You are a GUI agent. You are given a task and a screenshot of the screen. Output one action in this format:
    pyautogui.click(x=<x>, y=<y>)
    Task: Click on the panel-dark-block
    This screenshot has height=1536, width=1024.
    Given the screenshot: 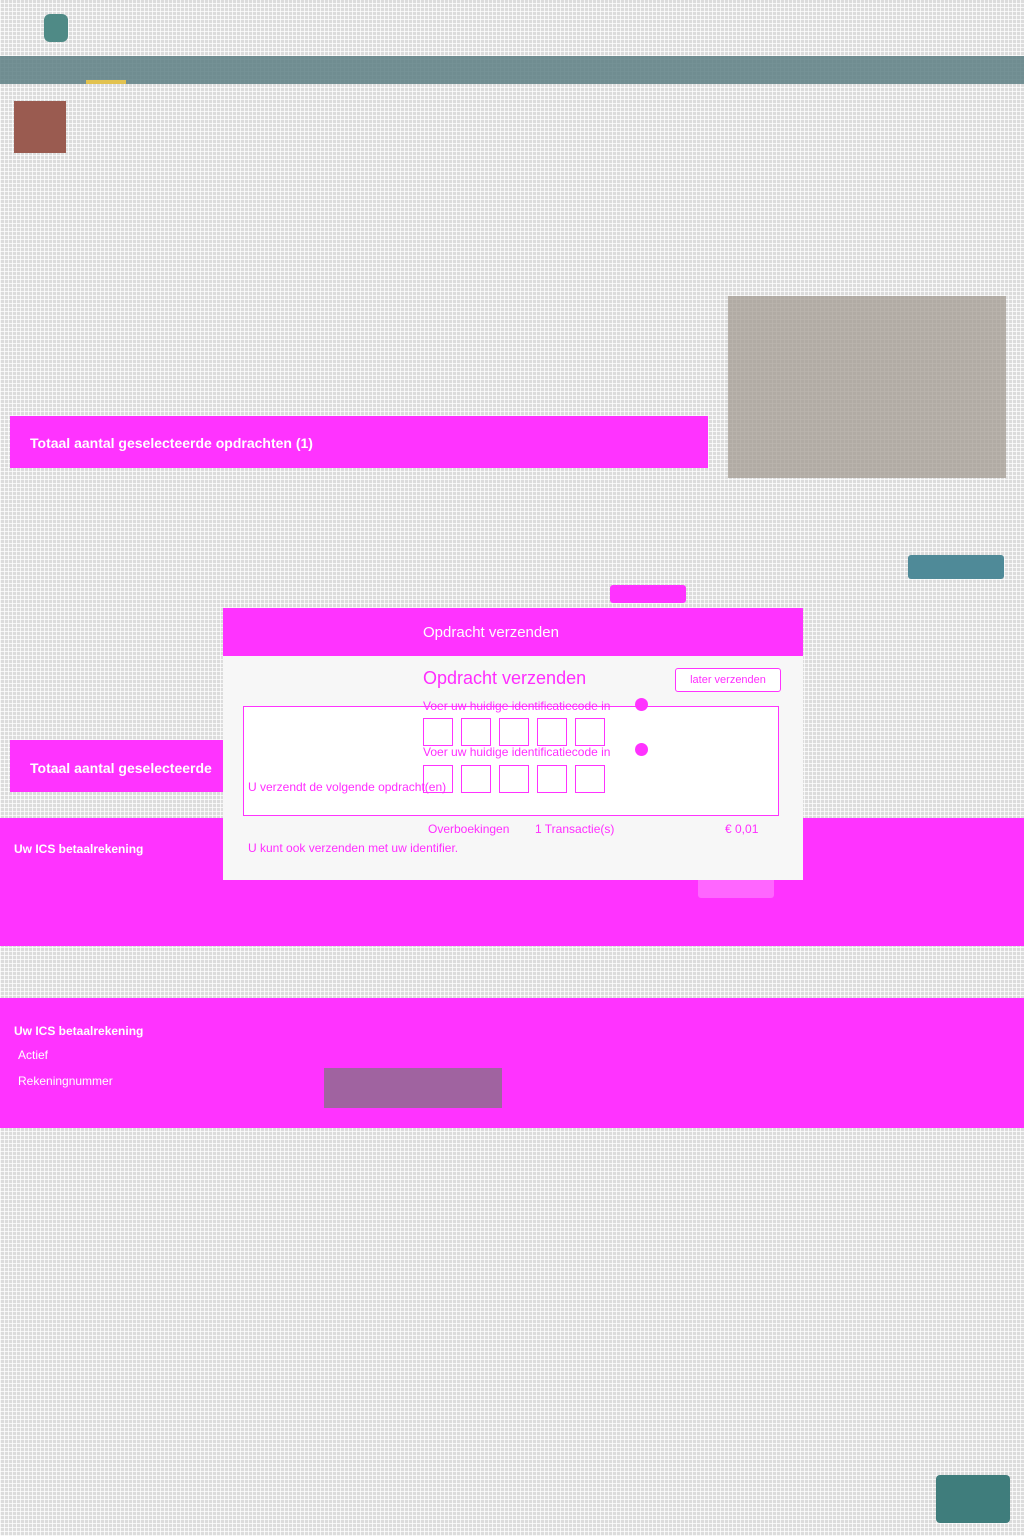 What is the action you would take?
    pyautogui.click(x=413, y=1088)
    